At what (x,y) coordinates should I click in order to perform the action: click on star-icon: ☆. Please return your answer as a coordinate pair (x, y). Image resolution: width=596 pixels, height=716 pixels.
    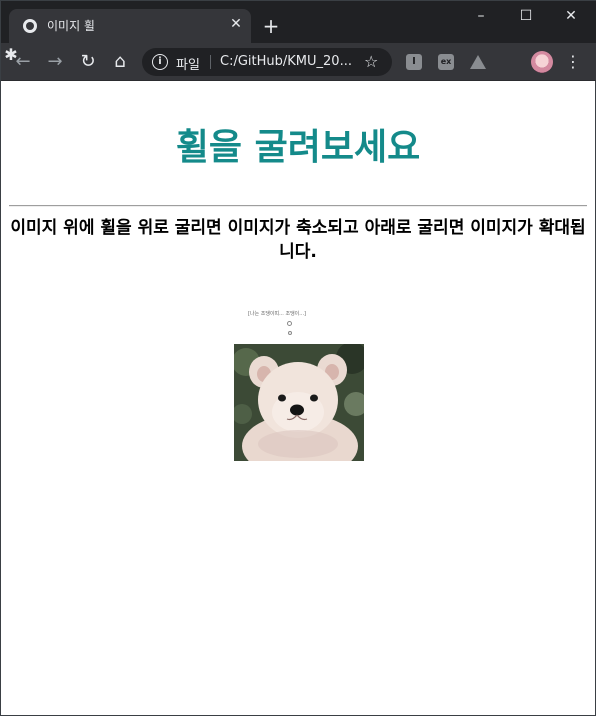
    Looking at the image, I should click on (371, 61).